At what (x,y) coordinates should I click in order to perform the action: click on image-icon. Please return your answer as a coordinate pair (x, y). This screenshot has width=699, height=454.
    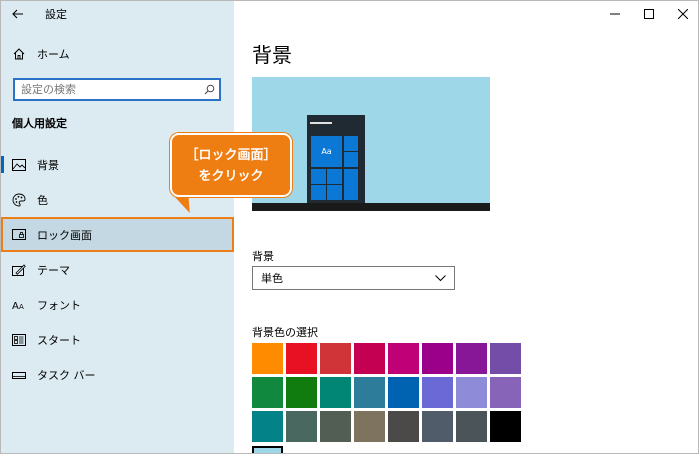
    Looking at the image, I should click on (19, 165).